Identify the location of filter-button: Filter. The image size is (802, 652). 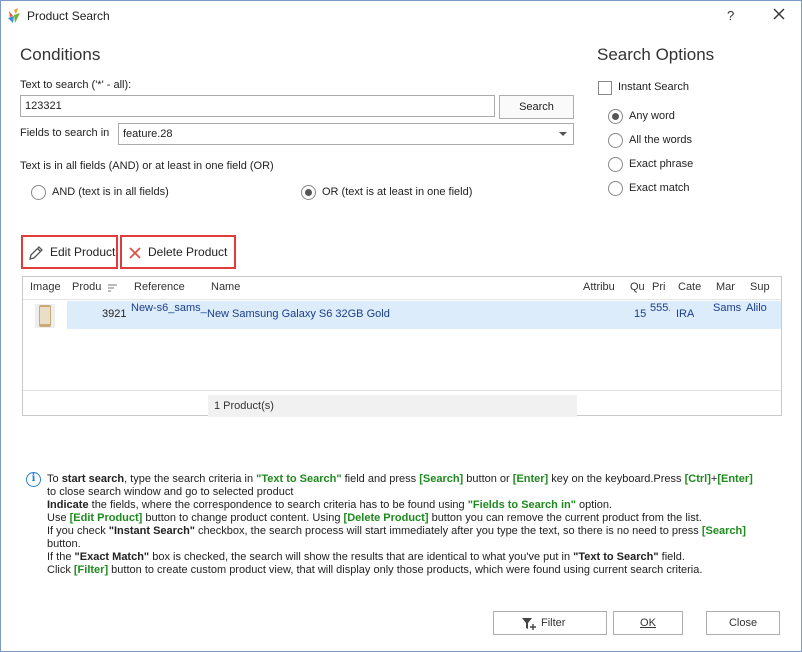
(550, 623).